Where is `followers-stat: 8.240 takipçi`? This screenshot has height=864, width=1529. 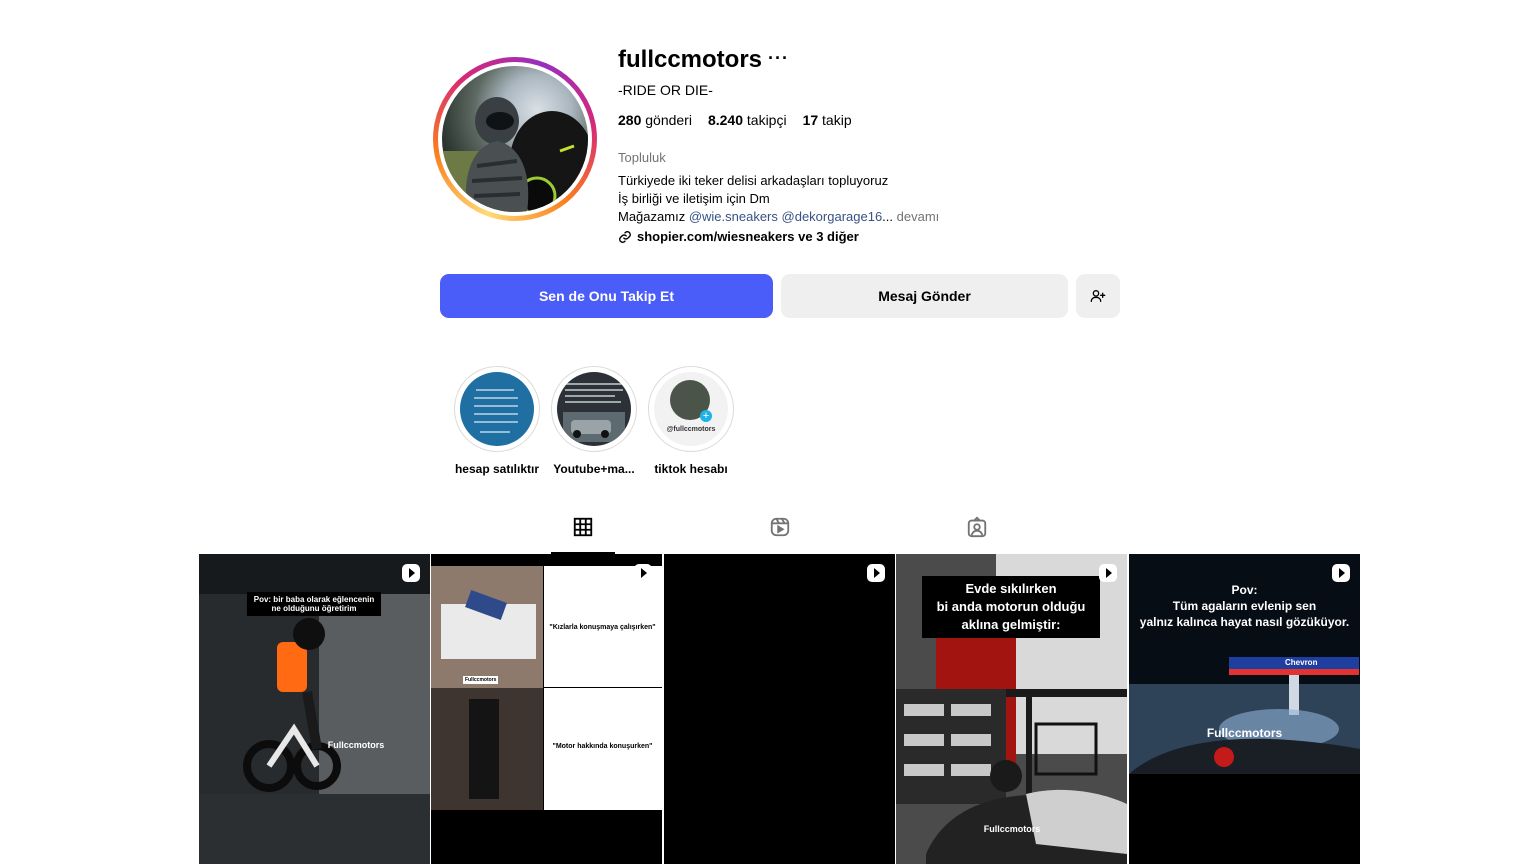 followers-stat: 8.240 takipçi is located at coordinates (747, 120).